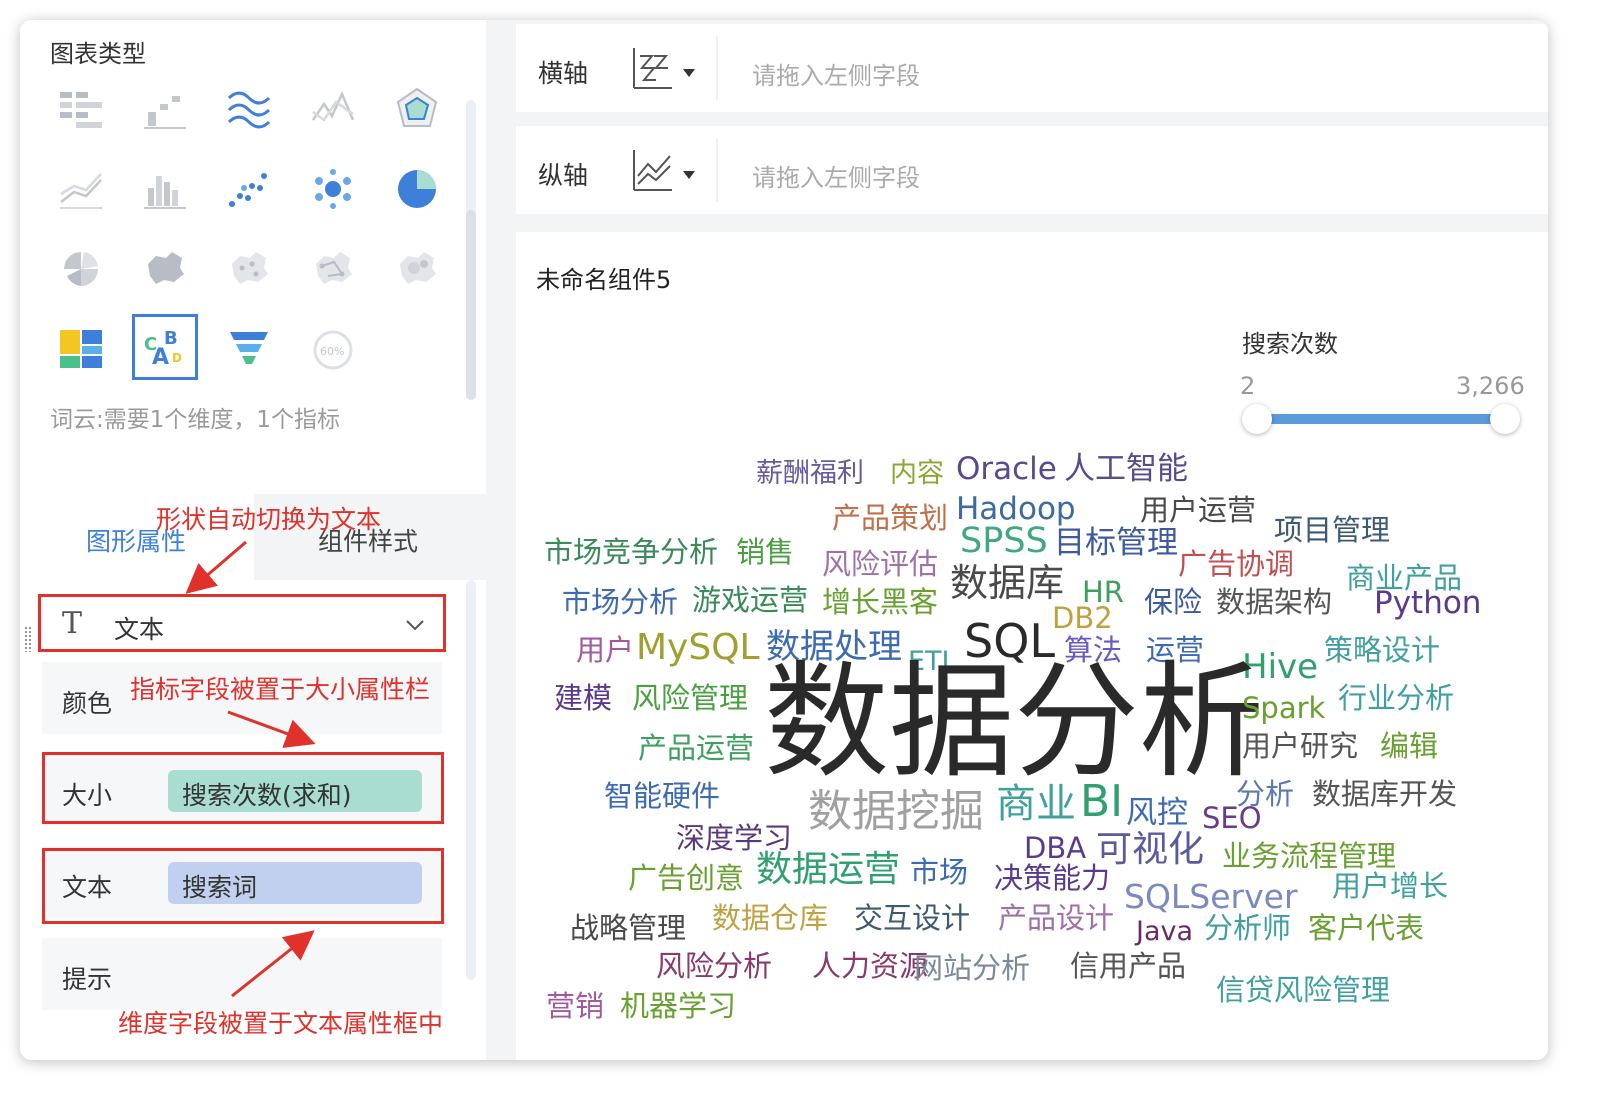  What do you see at coordinates (652, 170) in the screenshot?
I see `y-axis-type-icon` at bounding box center [652, 170].